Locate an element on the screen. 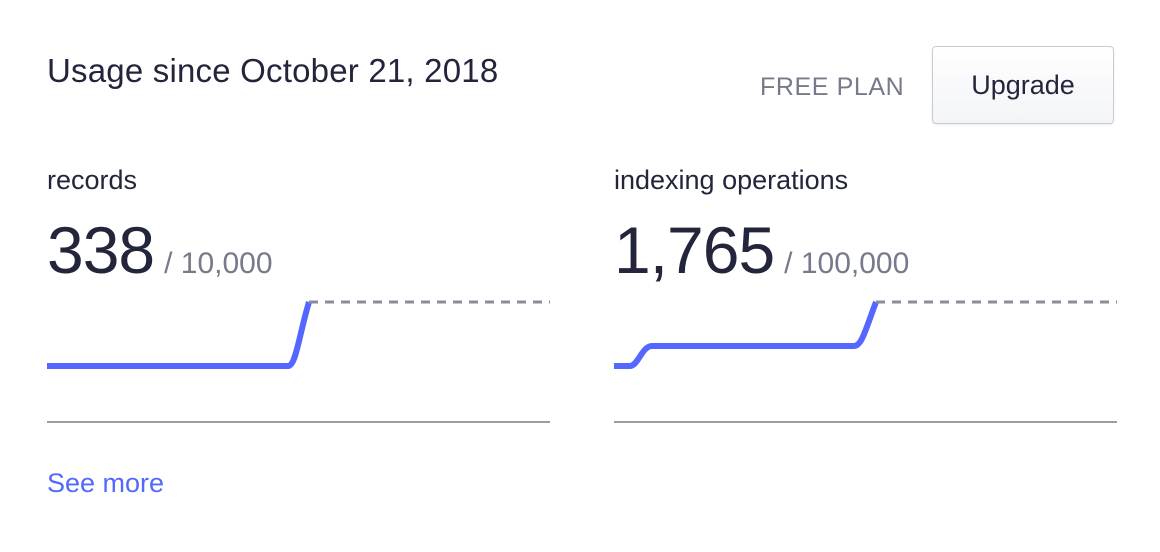 The width and height of the screenshot is (1160, 552). records-sparkline is located at coordinates (298, 334).